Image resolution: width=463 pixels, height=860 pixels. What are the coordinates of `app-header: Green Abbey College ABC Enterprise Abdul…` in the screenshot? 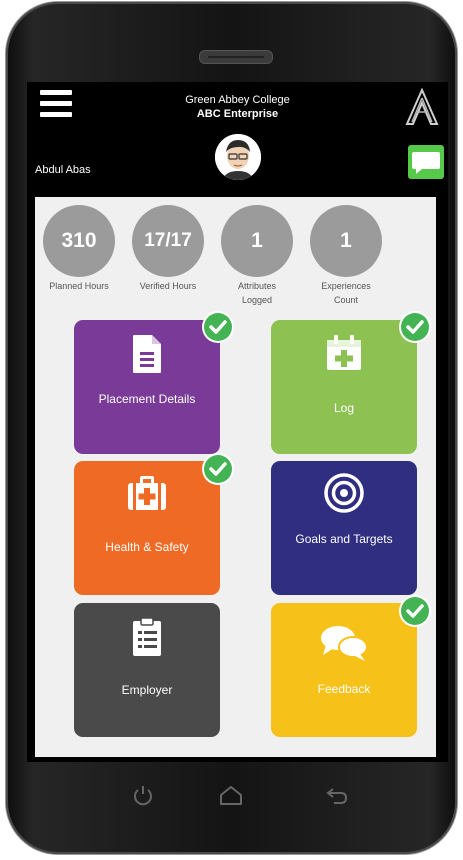 It's located at (237, 141).